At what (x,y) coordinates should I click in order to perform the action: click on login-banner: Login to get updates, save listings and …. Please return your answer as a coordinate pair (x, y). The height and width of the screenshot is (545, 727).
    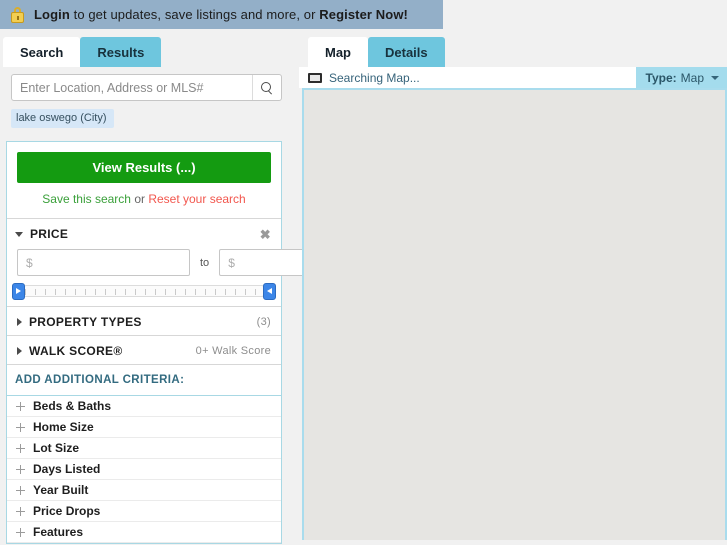
    Looking at the image, I should click on (221, 14).